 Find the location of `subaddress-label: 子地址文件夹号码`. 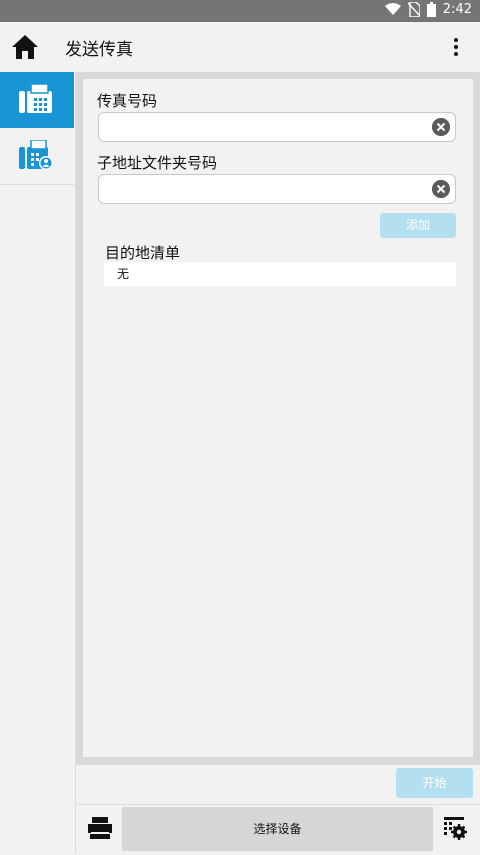

subaddress-label: 子地址文件夹号码 is located at coordinates (157, 163).